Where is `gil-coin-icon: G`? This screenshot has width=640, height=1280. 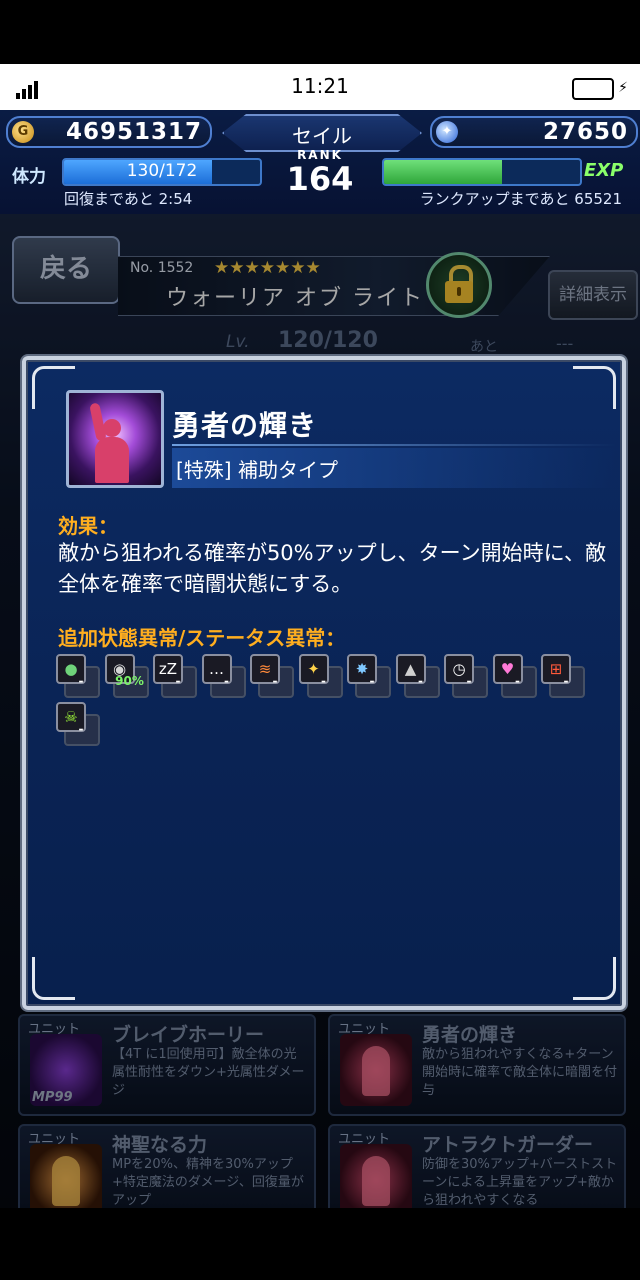
gil-coin-icon: G is located at coordinates (23, 132).